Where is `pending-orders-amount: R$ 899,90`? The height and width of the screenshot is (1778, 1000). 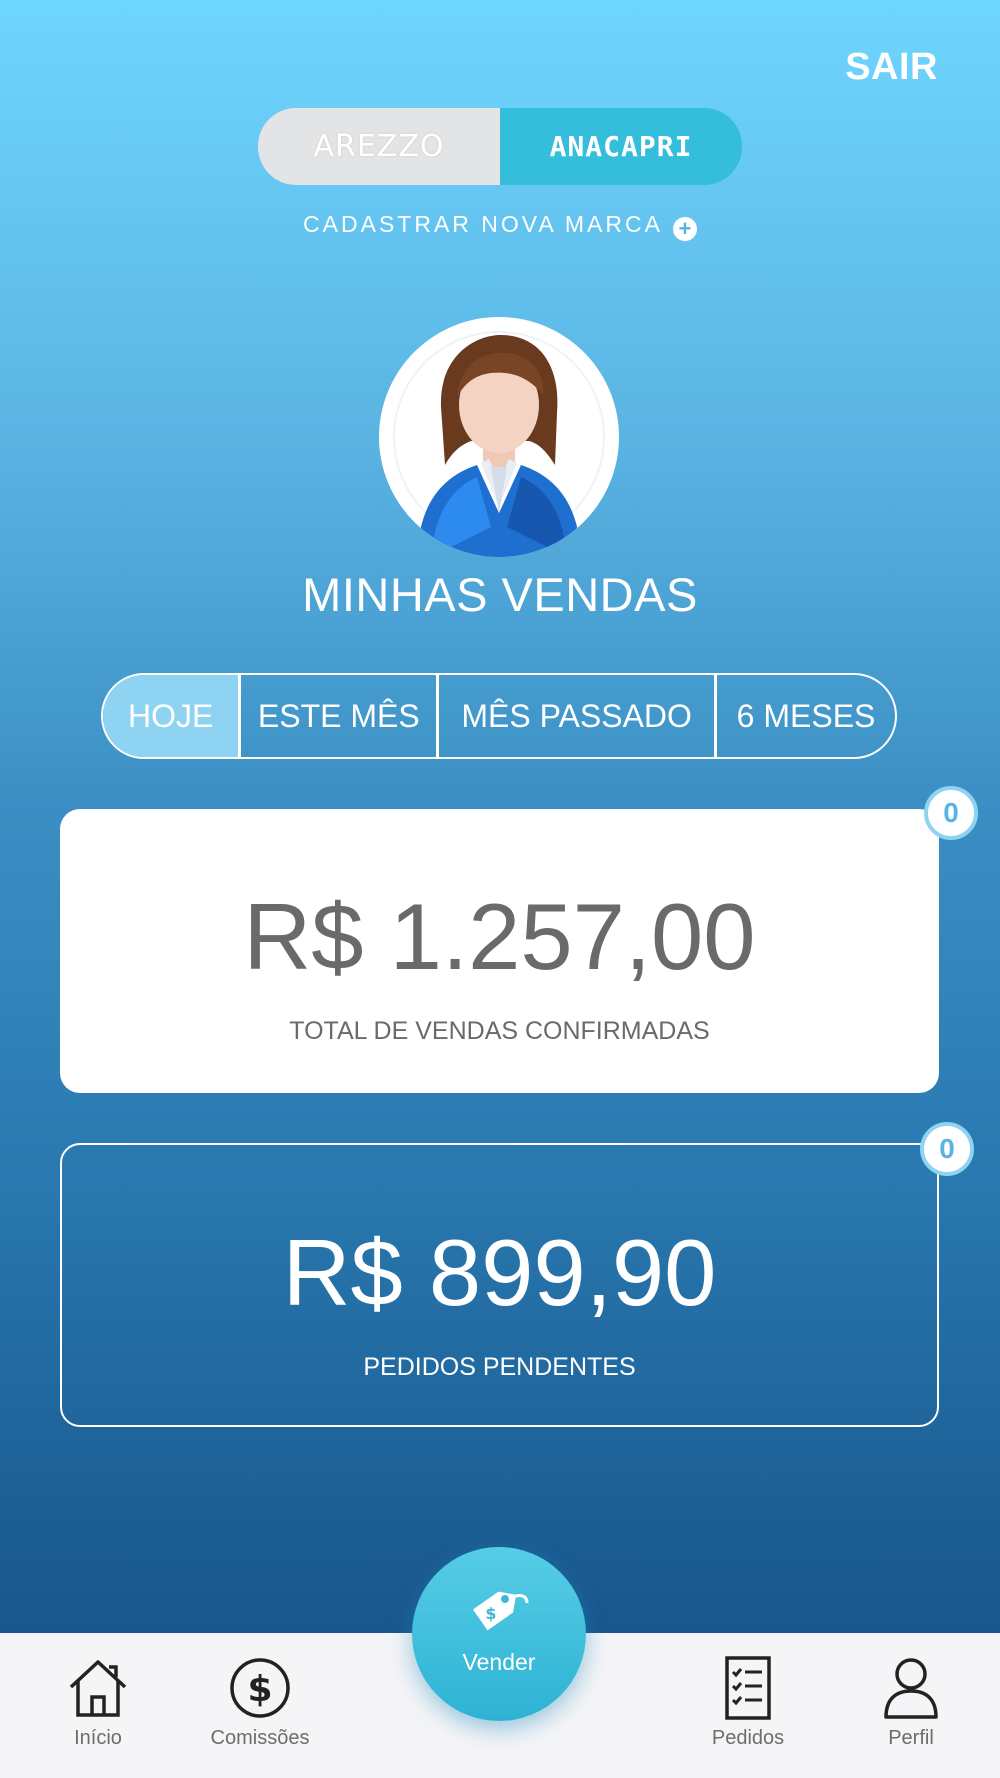
pending-orders-amount: R$ 899,90 is located at coordinates (499, 1272).